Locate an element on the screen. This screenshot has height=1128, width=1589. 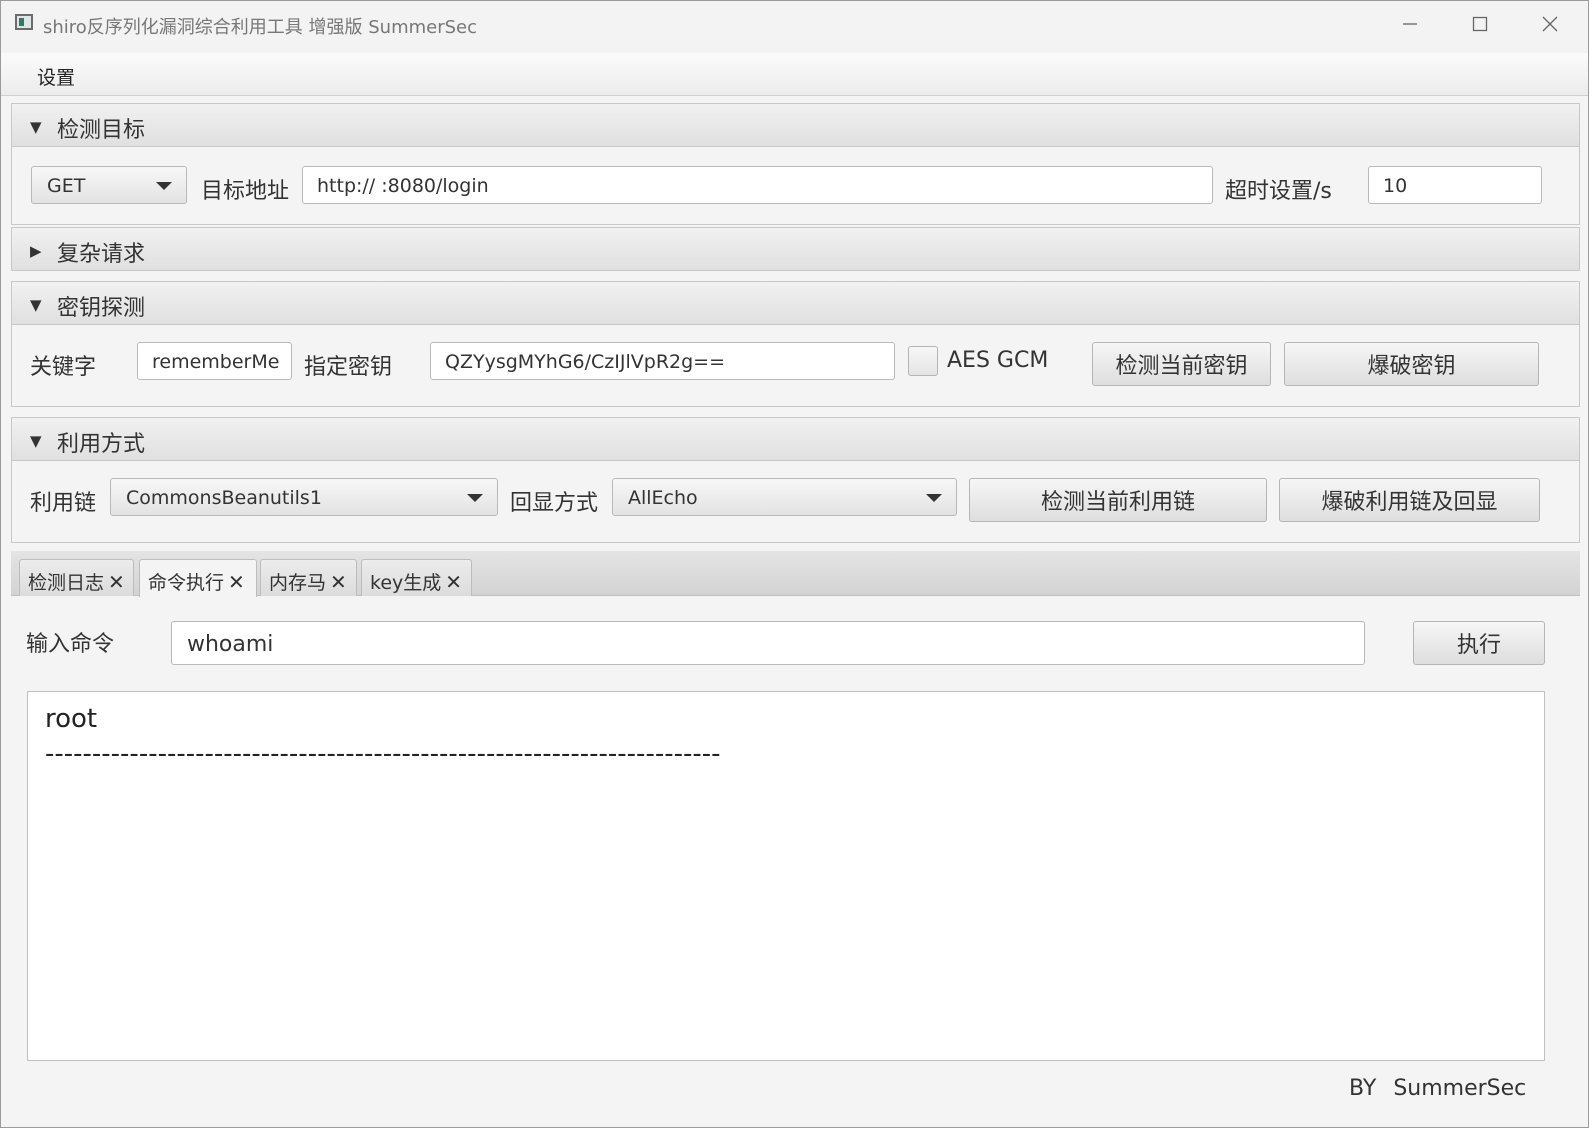
window-title: shiro反序列化漏洞综合利用工具 增强版 SummerSec is located at coordinates (260, 27).